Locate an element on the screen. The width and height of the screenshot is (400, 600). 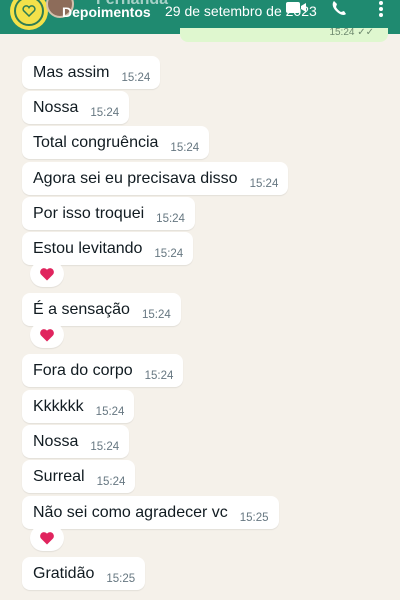
message-text: Por isso troquei is located at coordinates (89, 213).